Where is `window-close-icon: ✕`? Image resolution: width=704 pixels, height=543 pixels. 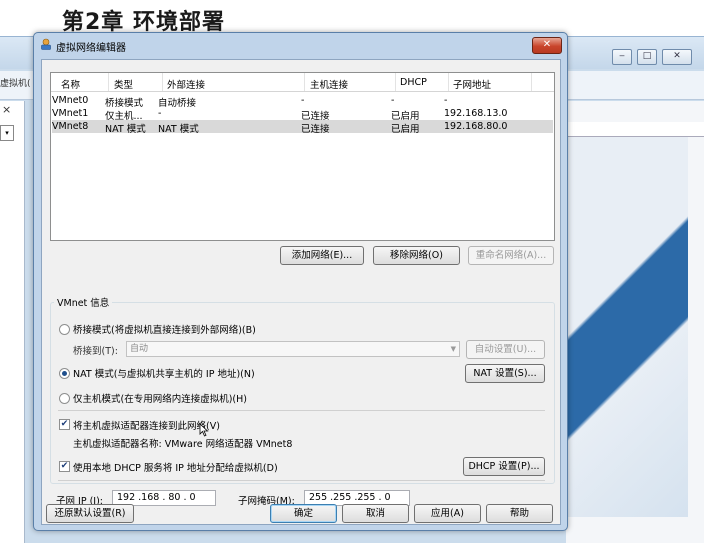 window-close-icon: ✕ is located at coordinates (677, 57).